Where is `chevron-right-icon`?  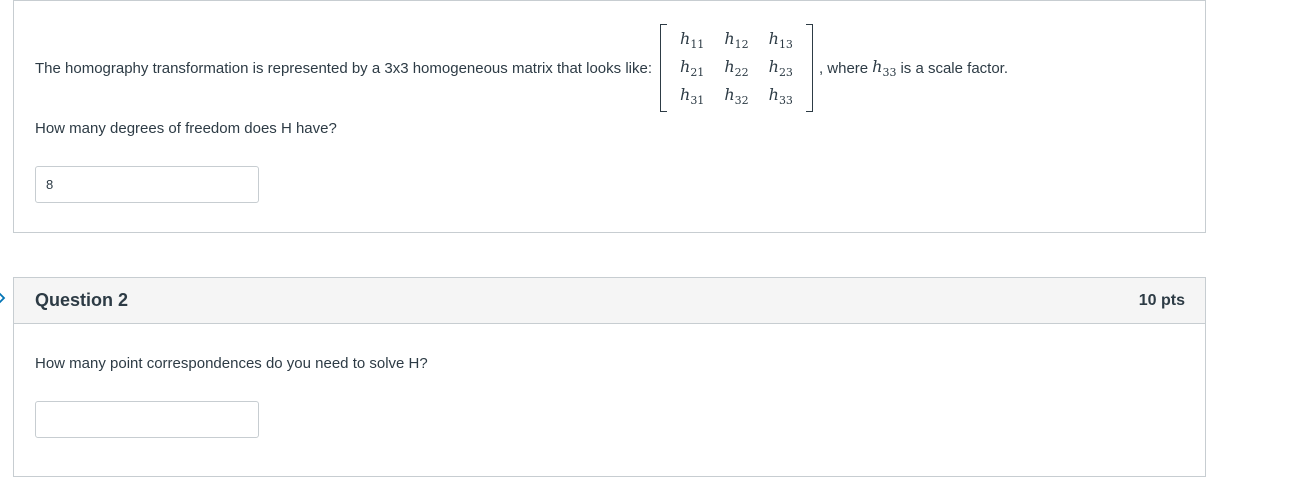 chevron-right-icon is located at coordinates (3, 298).